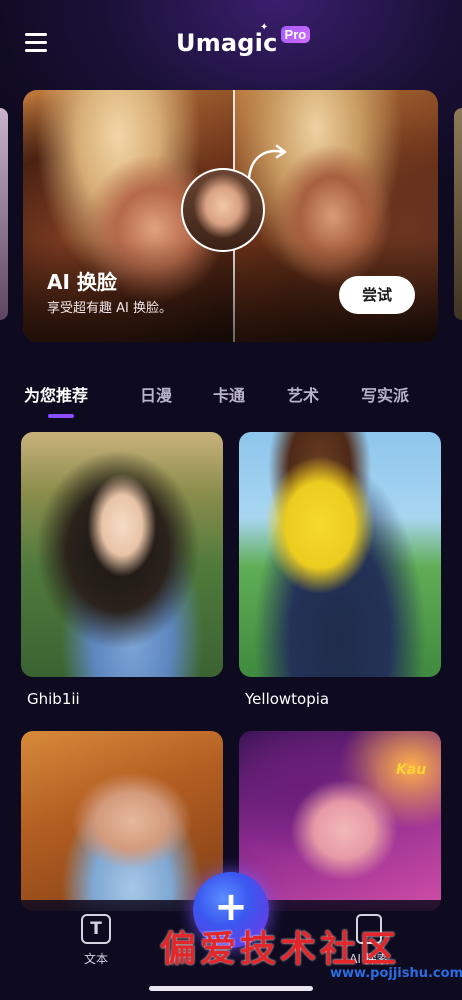 The image size is (462, 1000). Describe the element at coordinates (340, 821) in the screenshot. I see `style-card-synthwave-portrait` at that location.